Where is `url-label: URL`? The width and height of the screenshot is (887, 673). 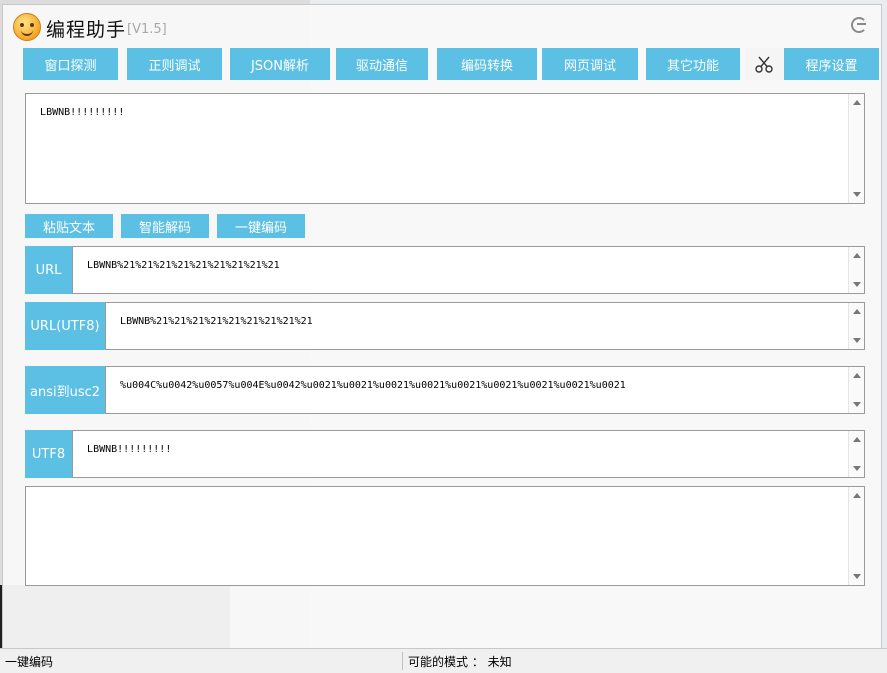
url-label: URL is located at coordinates (48, 270).